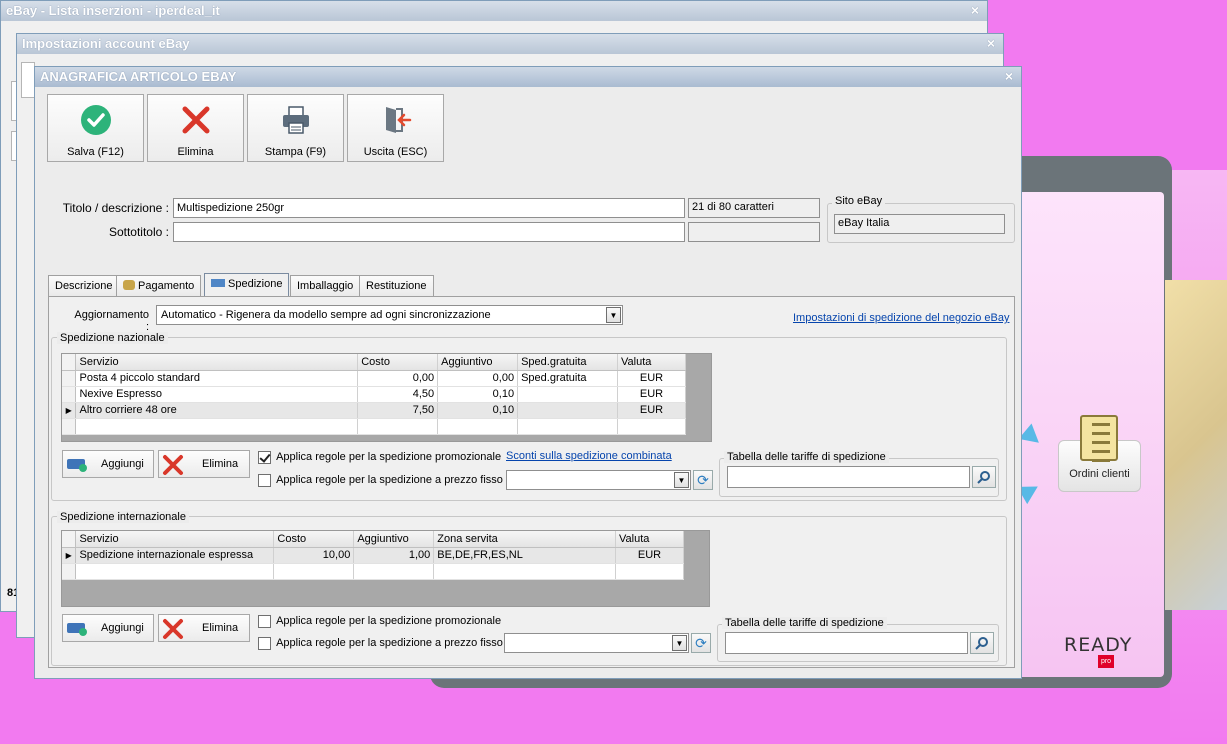 The image size is (1227, 744). I want to click on nazionale-delete-button: Elimina, so click(204, 464).